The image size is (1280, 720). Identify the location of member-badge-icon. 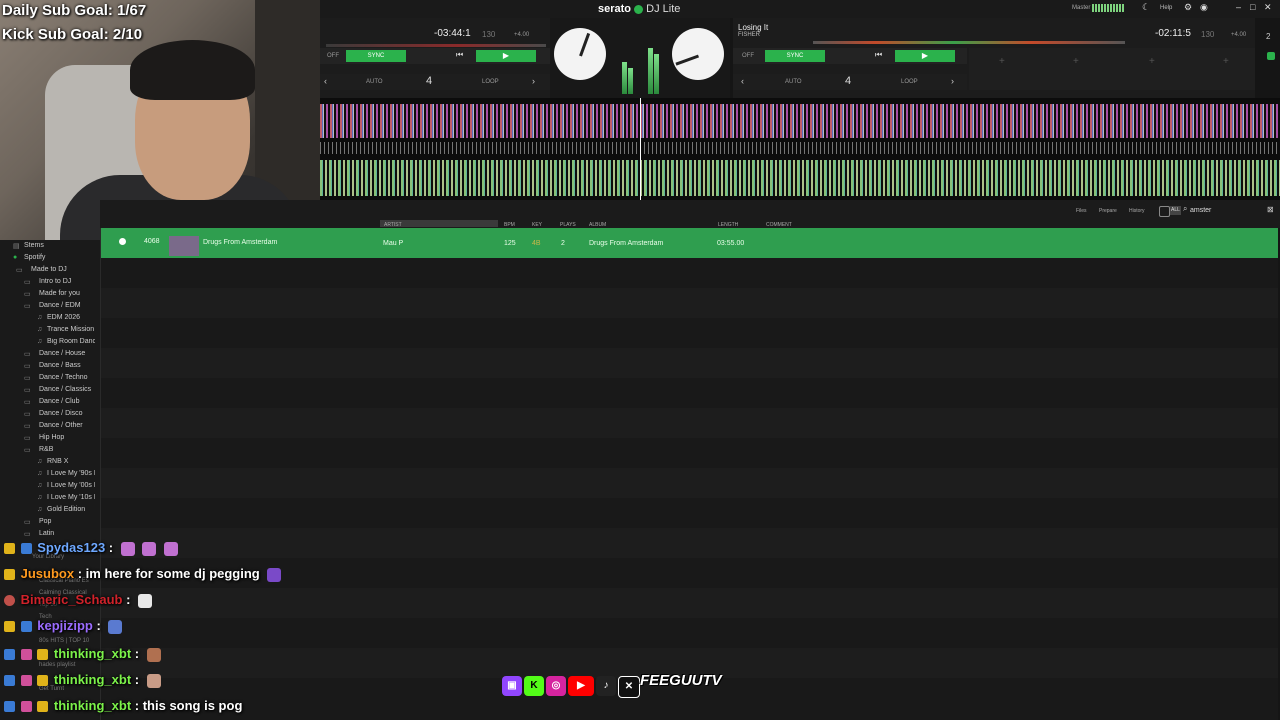
(26, 549).